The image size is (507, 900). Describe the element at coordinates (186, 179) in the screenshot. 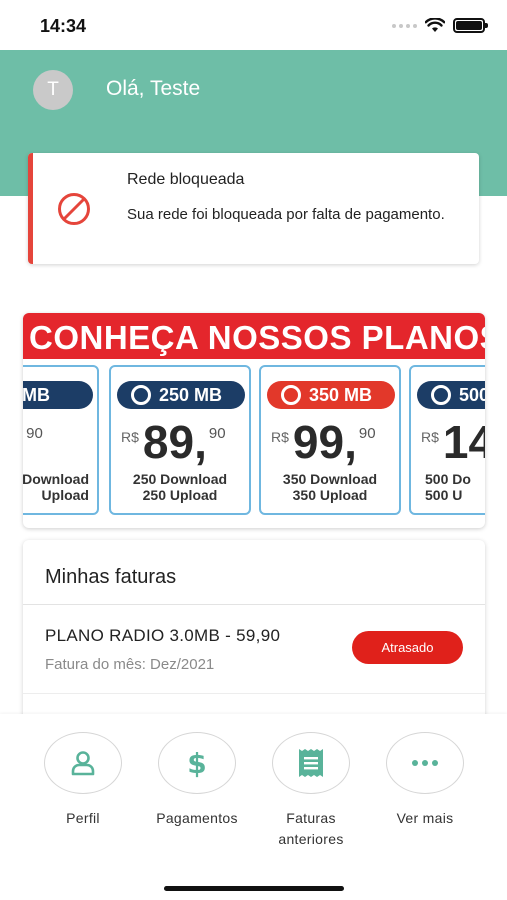

I see `alert-title: Rede bloqueada` at that location.